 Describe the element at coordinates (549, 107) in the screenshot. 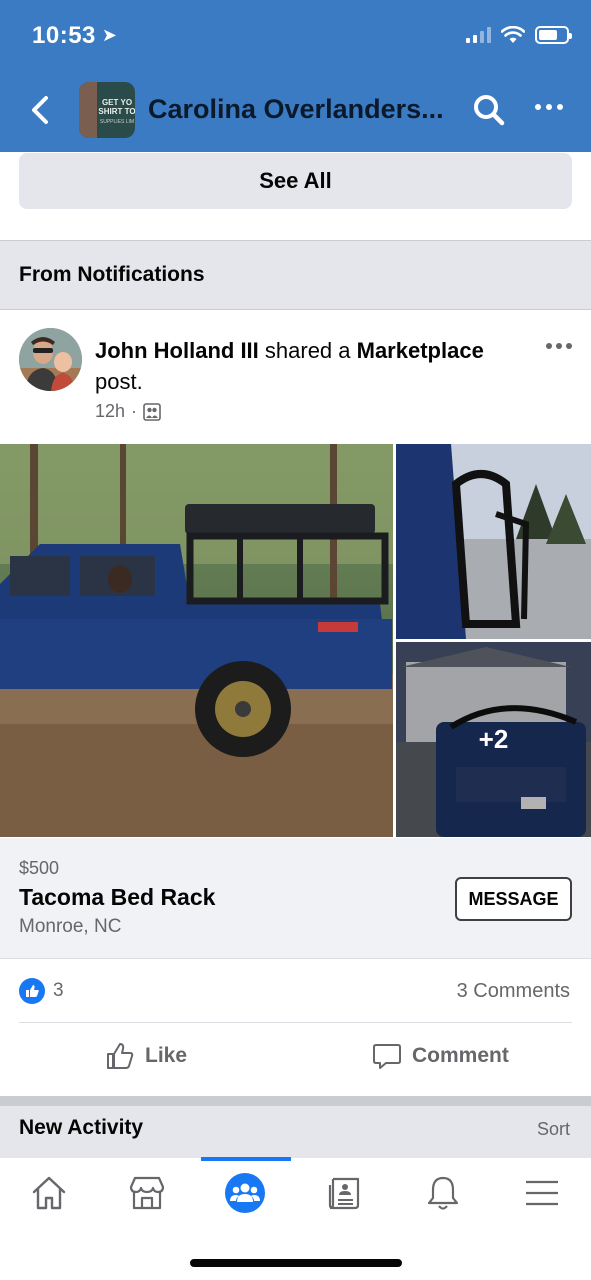

I see `more-options-icon` at that location.